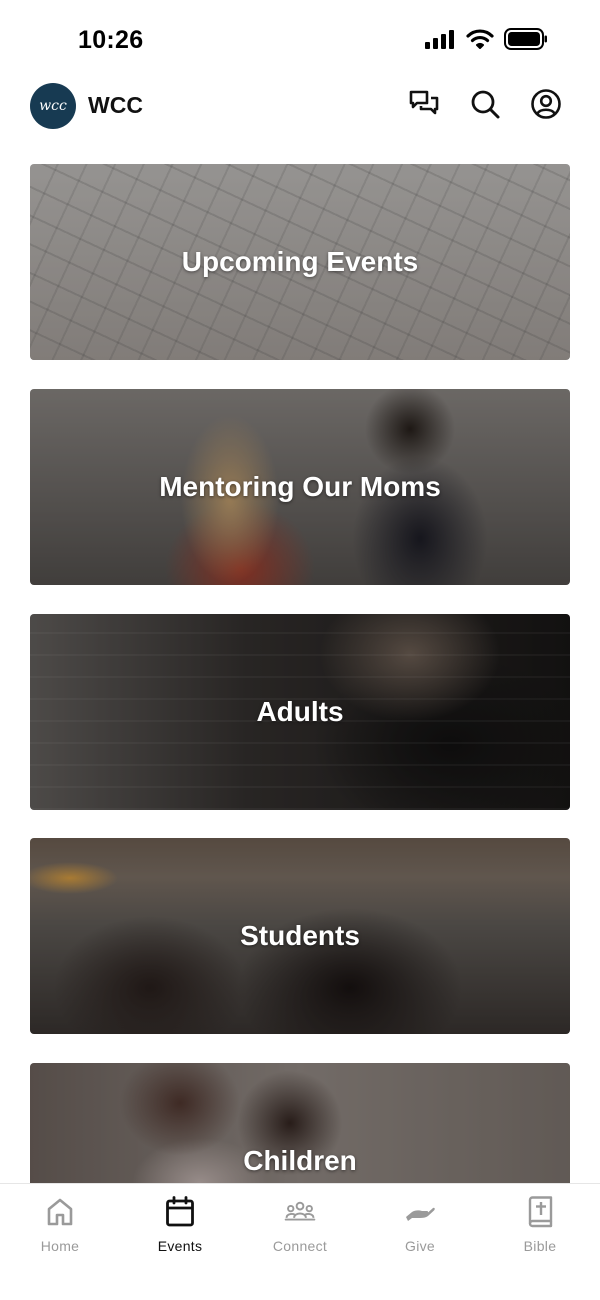 This screenshot has height=1300, width=600. I want to click on battery-icon, so click(526, 41).